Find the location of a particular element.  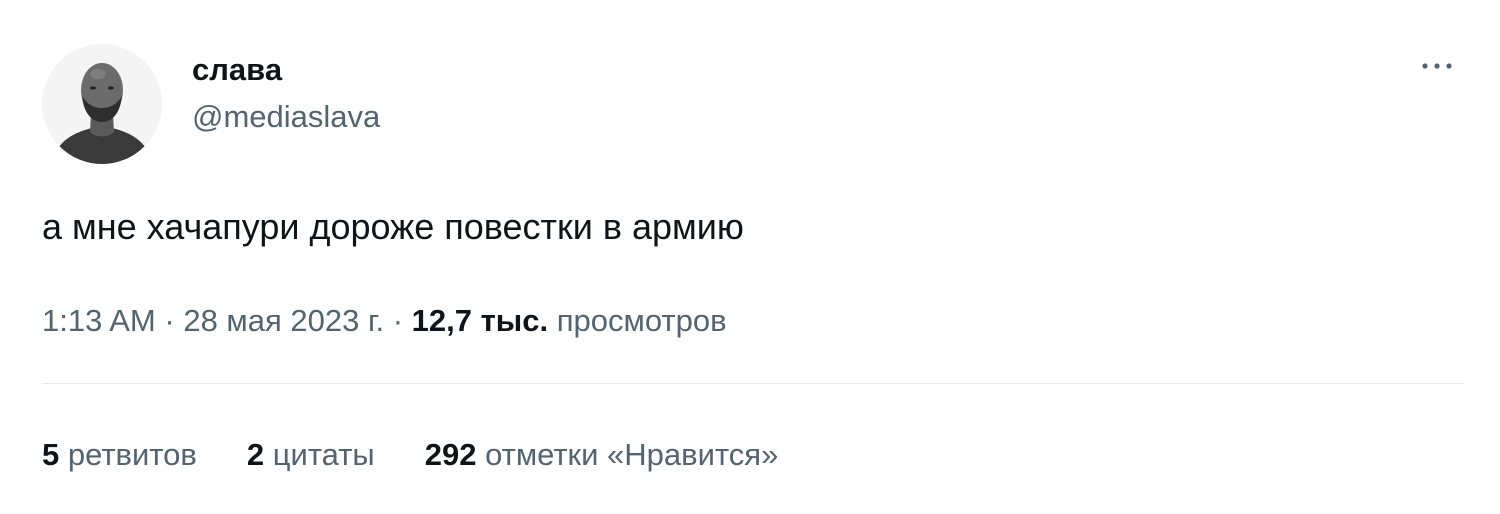

quotes-label: цитаты is located at coordinates (323, 454).